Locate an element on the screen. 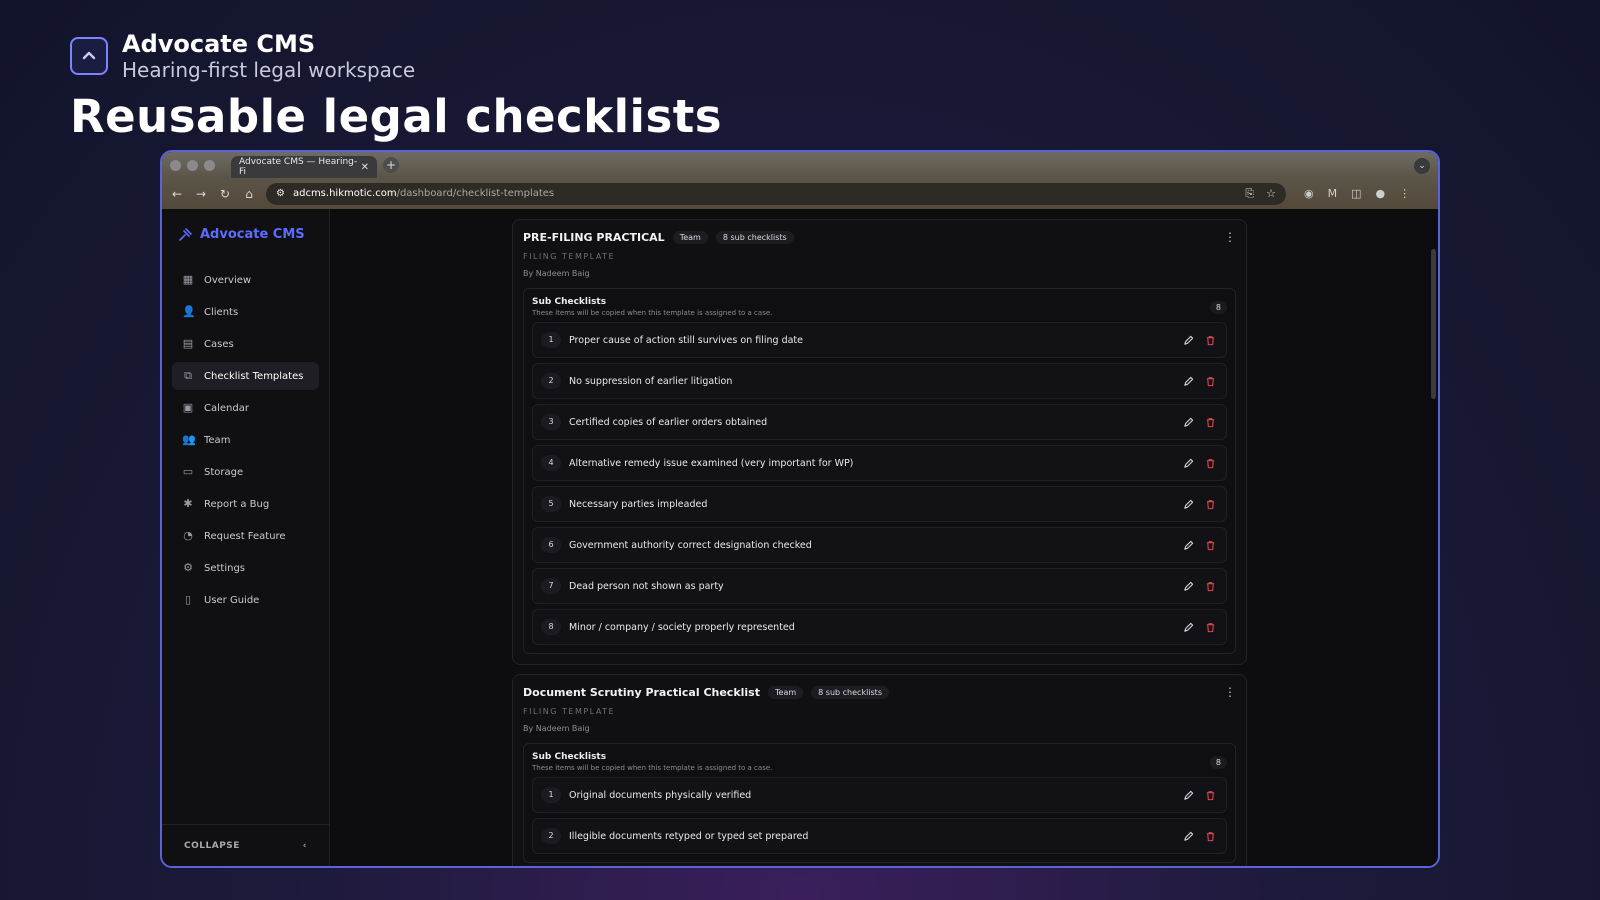  sidebar-item-report-a-bug: ✱ Report a Bug is located at coordinates (245, 504).